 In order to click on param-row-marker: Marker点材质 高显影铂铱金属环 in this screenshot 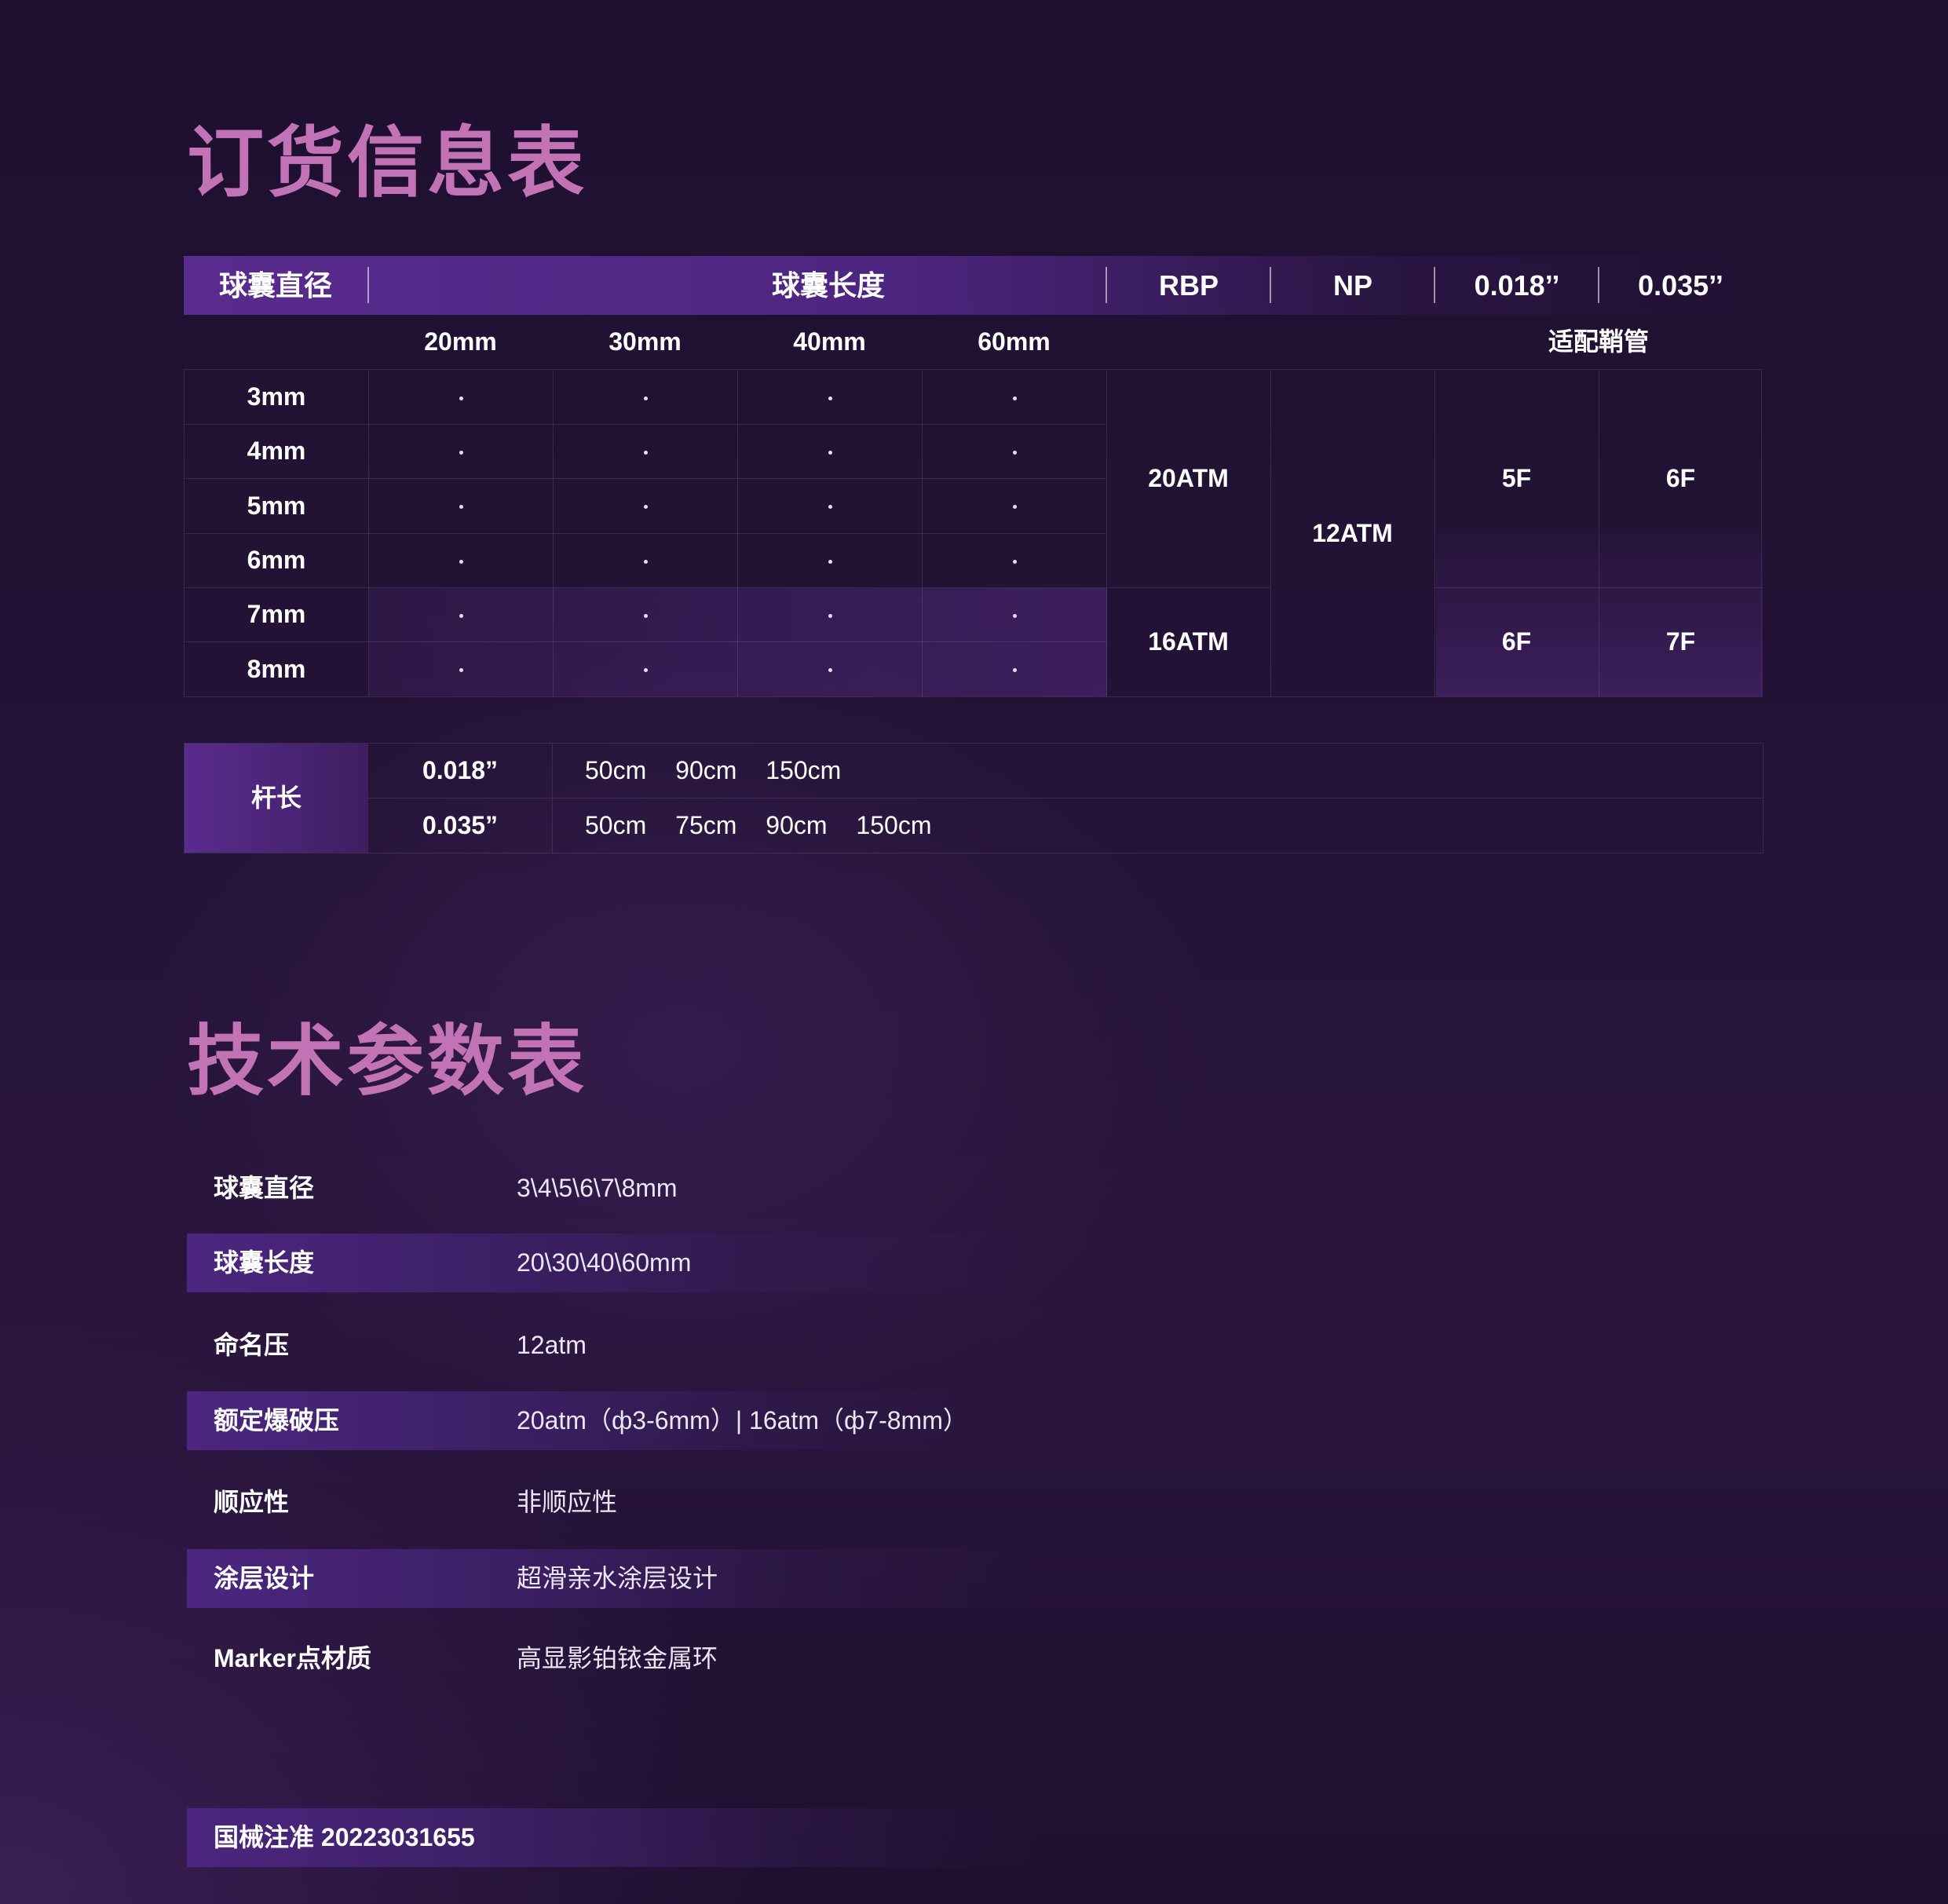, I will do `click(611, 1658)`.